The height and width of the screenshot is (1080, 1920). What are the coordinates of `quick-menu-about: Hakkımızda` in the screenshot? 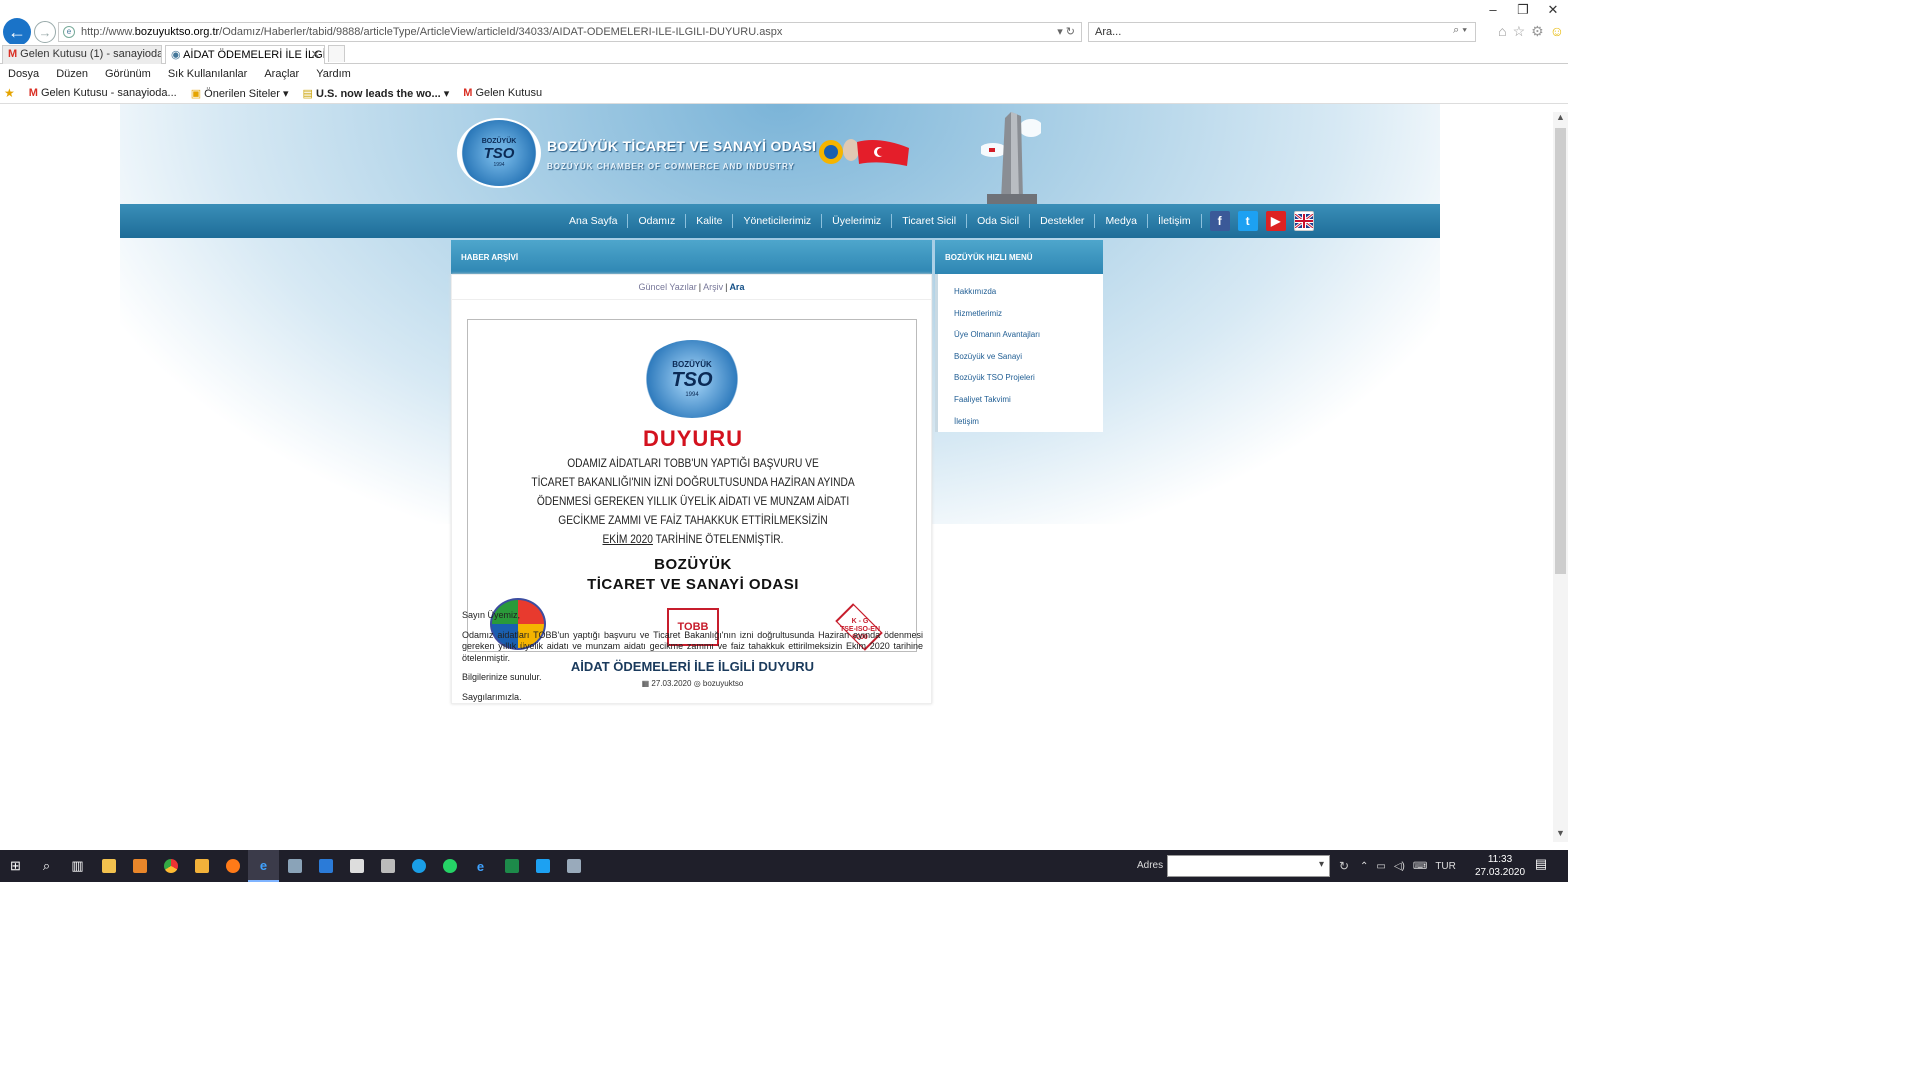 It's located at (1020, 293).